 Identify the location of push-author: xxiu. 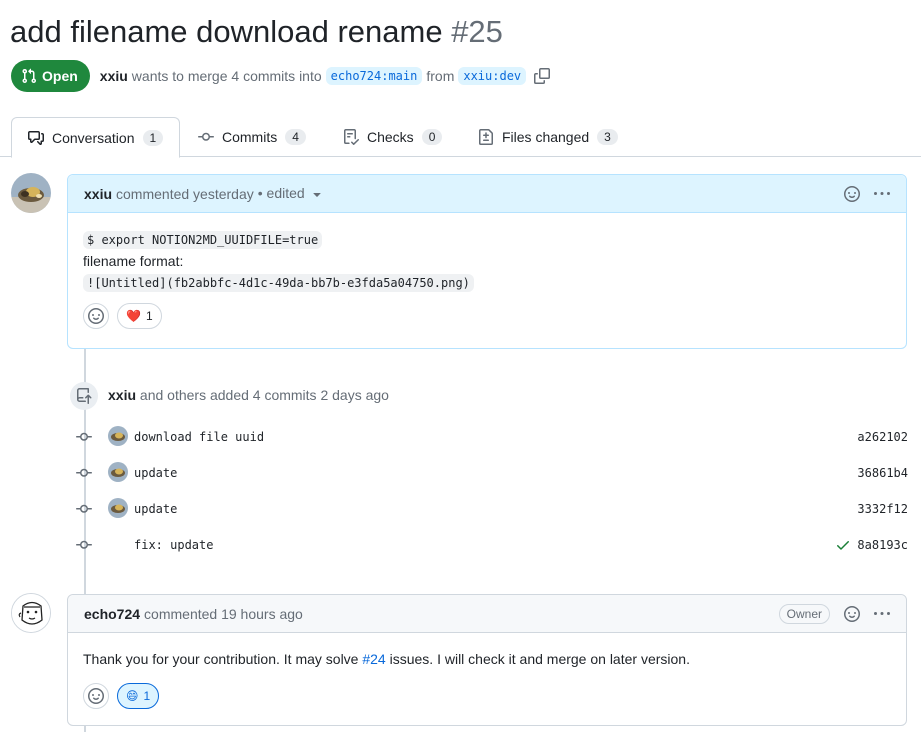
(122, 395).